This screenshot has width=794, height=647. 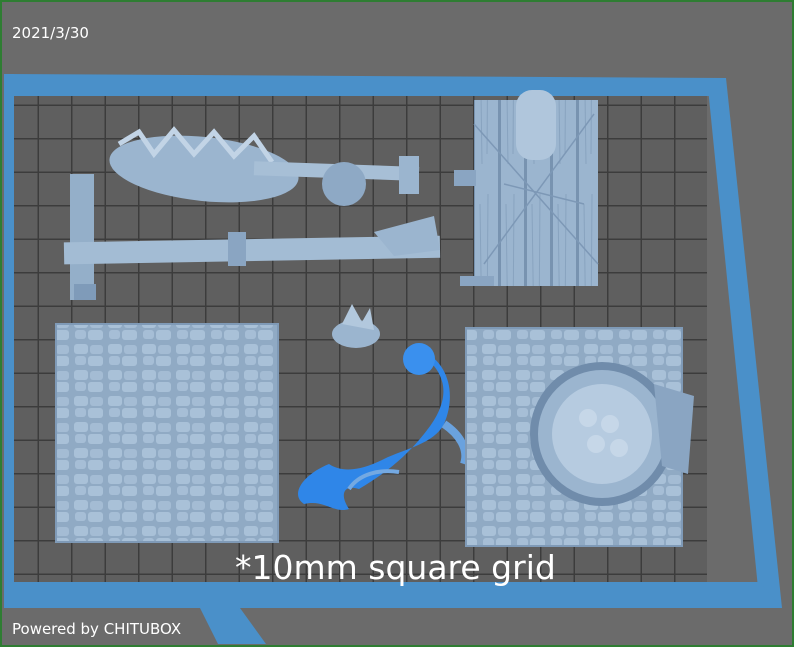 What do you see at coordinates (9, 341) in the screenshot?
I see `plate-border-left` at bounding box center [9, 341].